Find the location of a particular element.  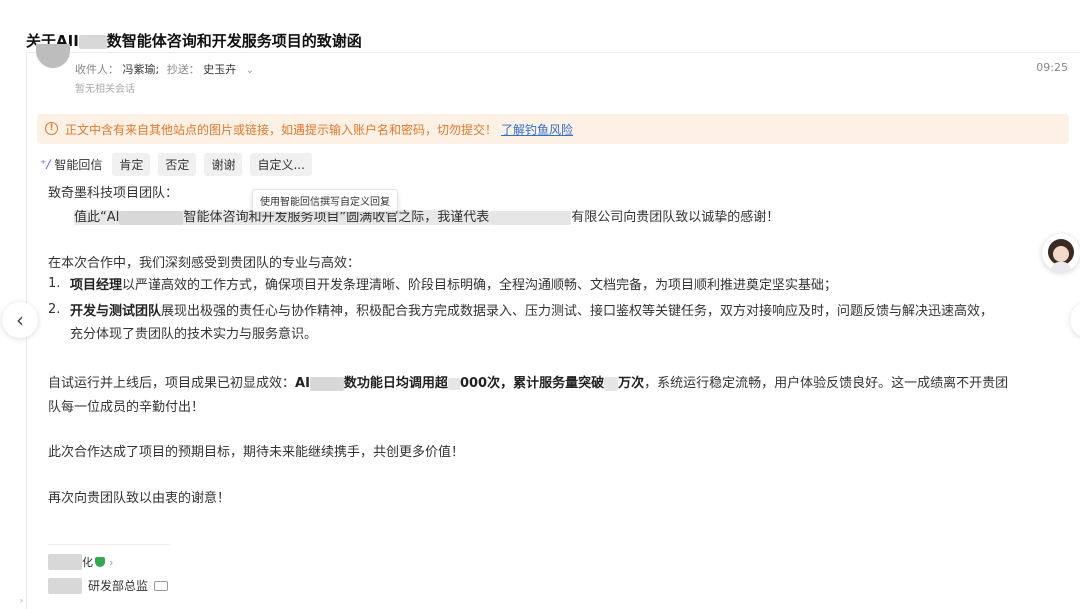

greeting: 致奇墨科技项目团队： is located at coordinates (113, 193).